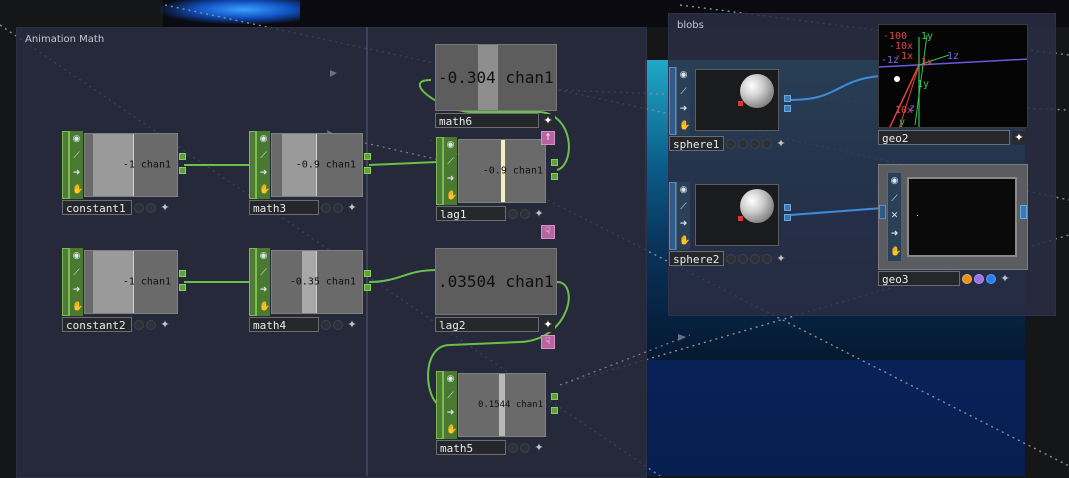 The width and height of the screenshot is (1069, 478). Describe the element at coordinates (496, 77) in the screenshot. I see `chop-viewer: -0.304 chan1` at that location.